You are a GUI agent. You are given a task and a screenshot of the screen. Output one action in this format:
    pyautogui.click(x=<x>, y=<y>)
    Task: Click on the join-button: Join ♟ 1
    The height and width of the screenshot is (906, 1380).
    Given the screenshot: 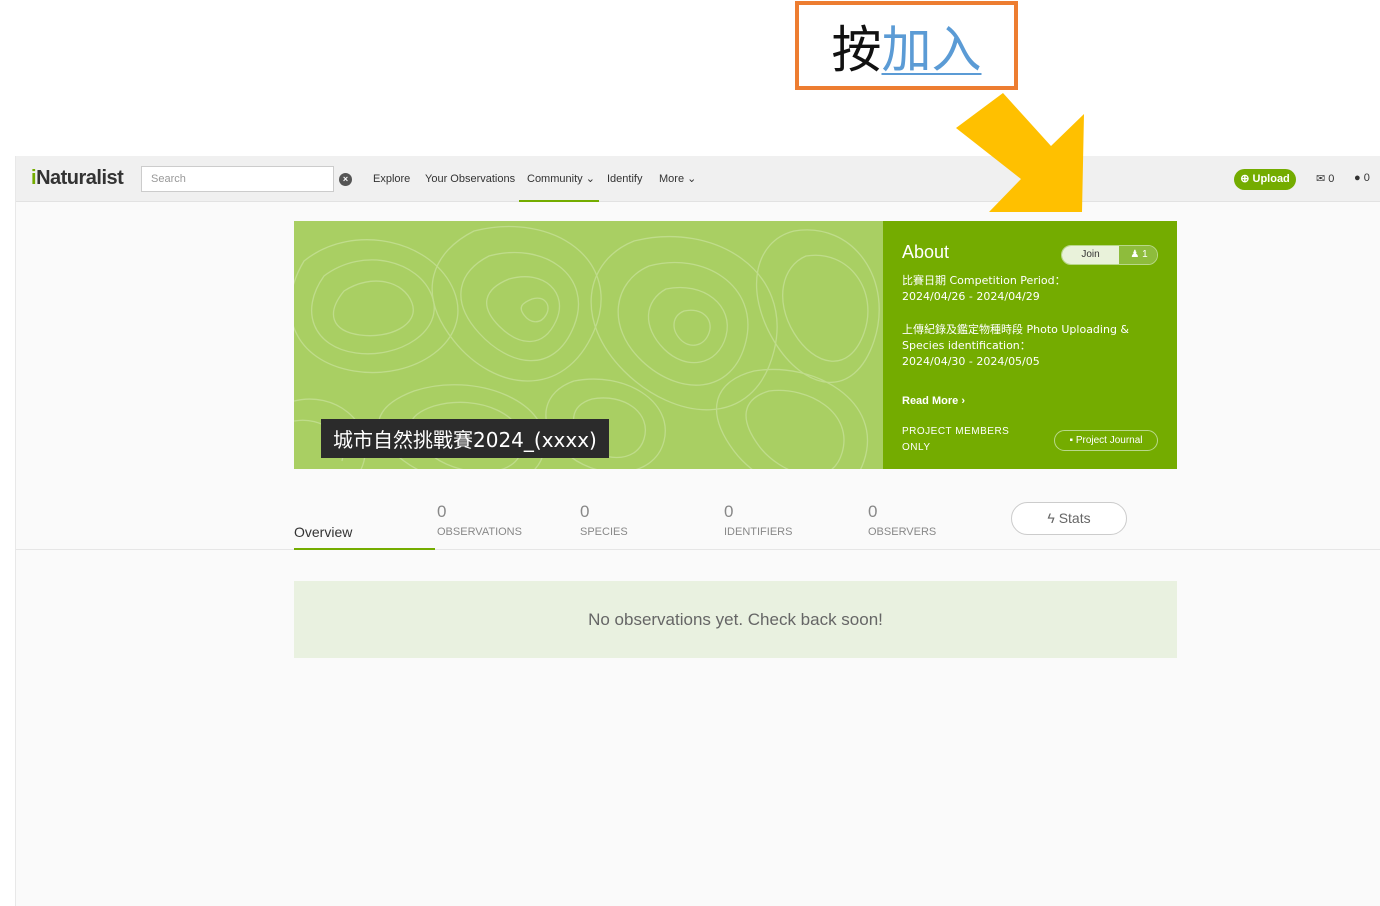 What is the action you would take?
    pyautogui.click(x=1109, y=255)
    